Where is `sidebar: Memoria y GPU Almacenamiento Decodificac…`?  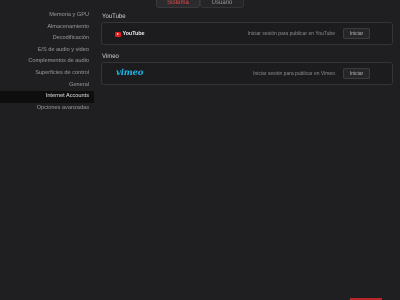 sidebar: Memoria y GPU Almacenamiento Decodificac… is located at coordinates (47, 62).